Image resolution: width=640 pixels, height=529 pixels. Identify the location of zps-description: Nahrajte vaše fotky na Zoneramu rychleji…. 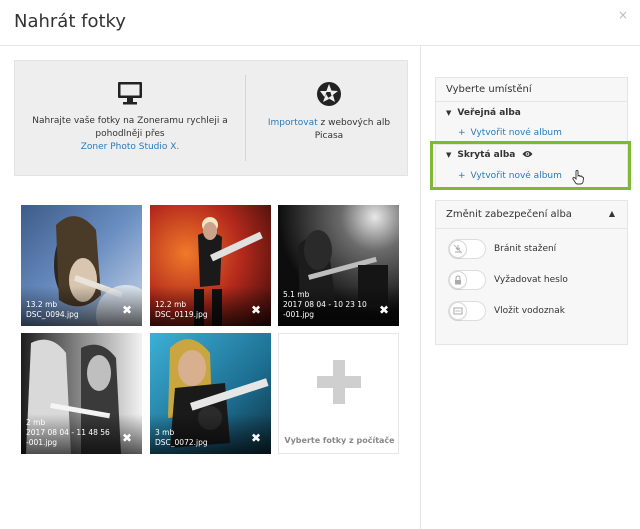
(130, 127).